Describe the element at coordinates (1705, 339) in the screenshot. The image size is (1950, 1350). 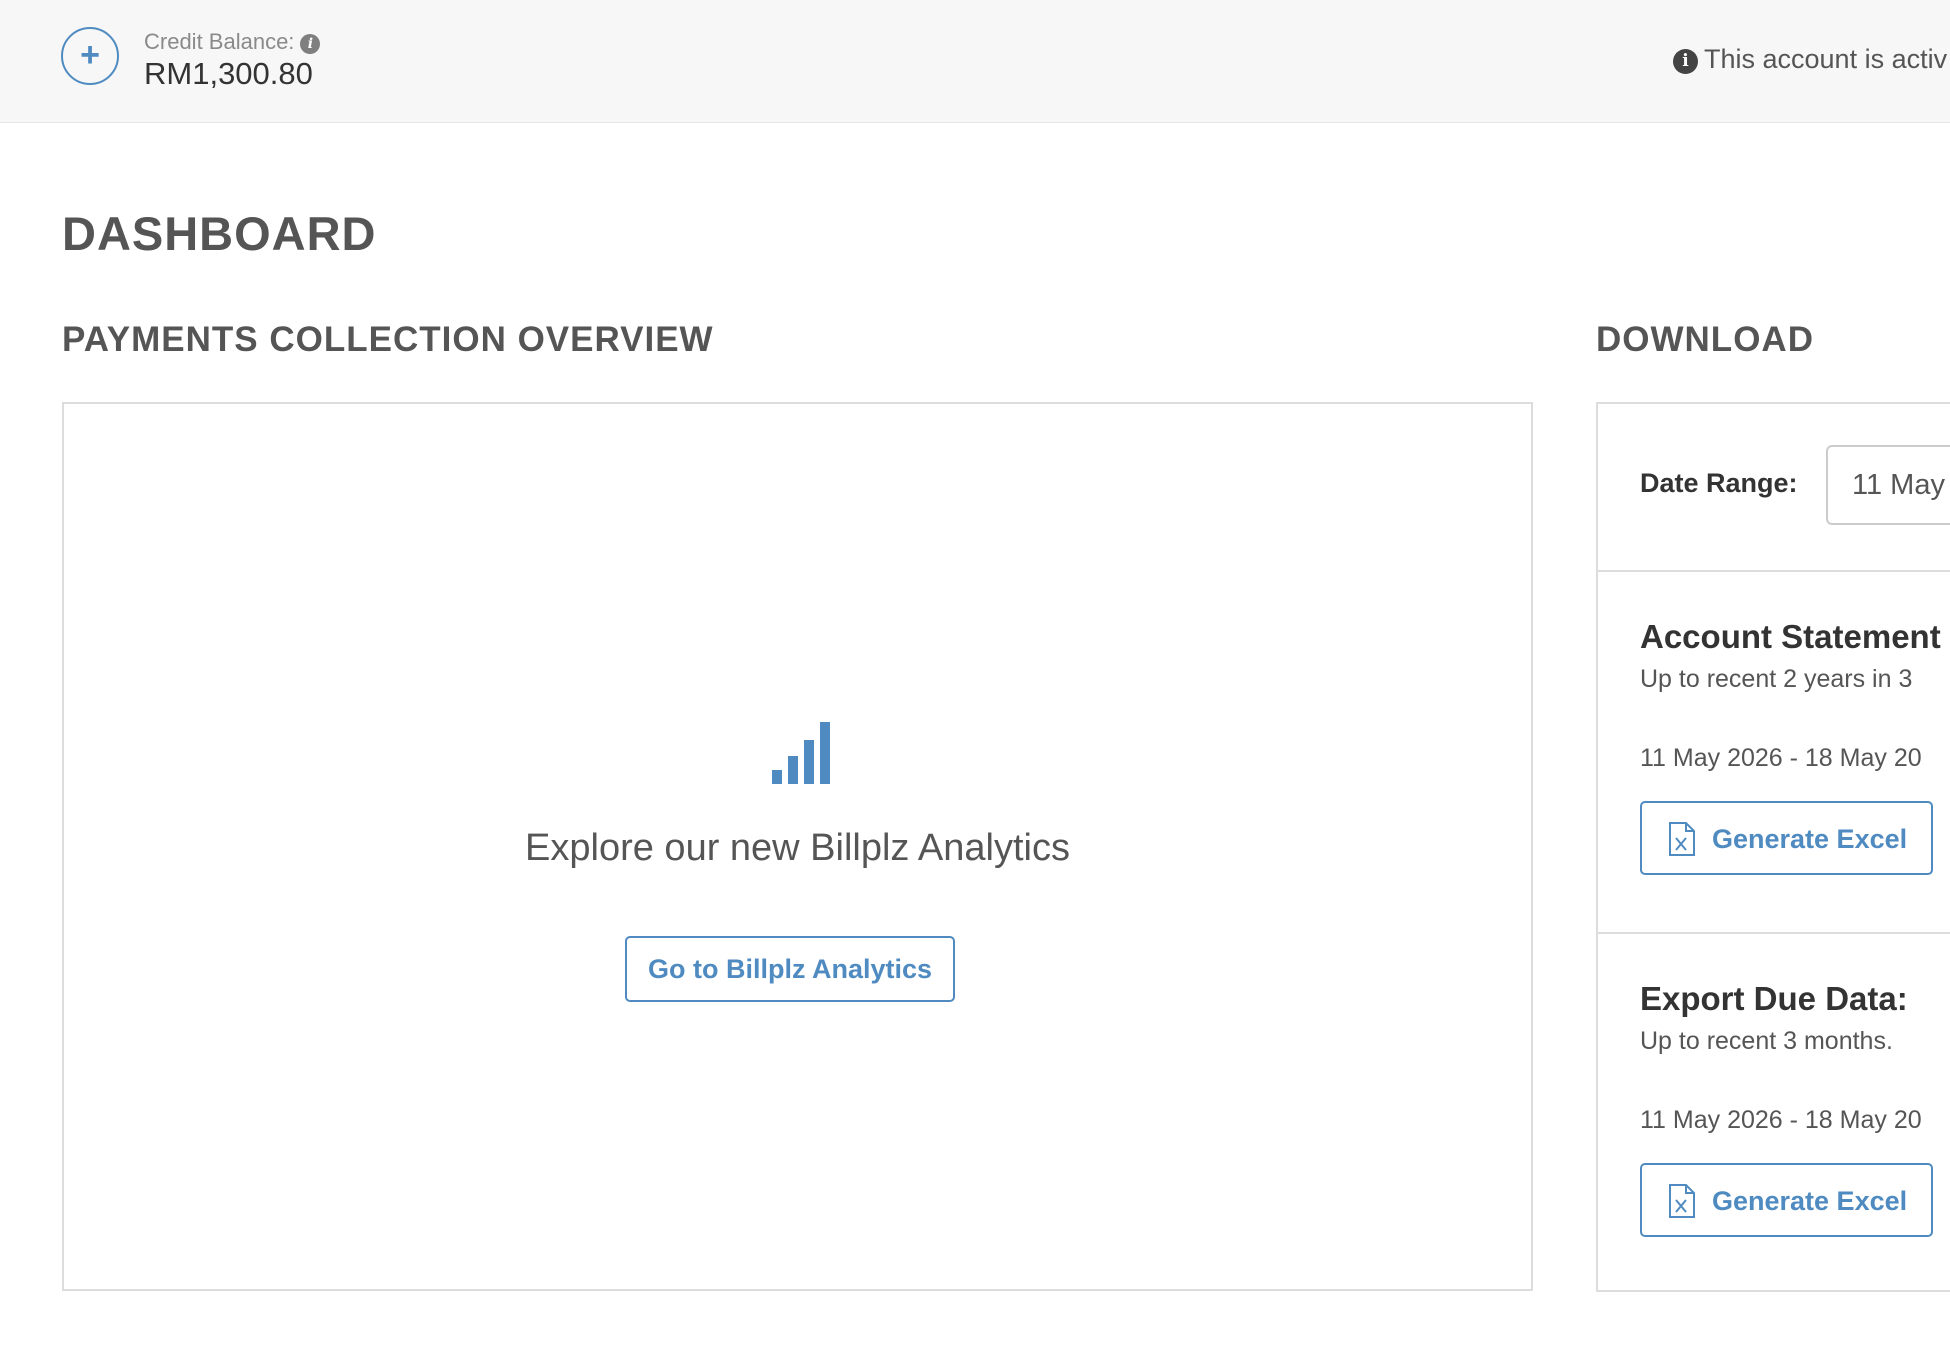
I see `download-title: DOWNLOAD` at that location.